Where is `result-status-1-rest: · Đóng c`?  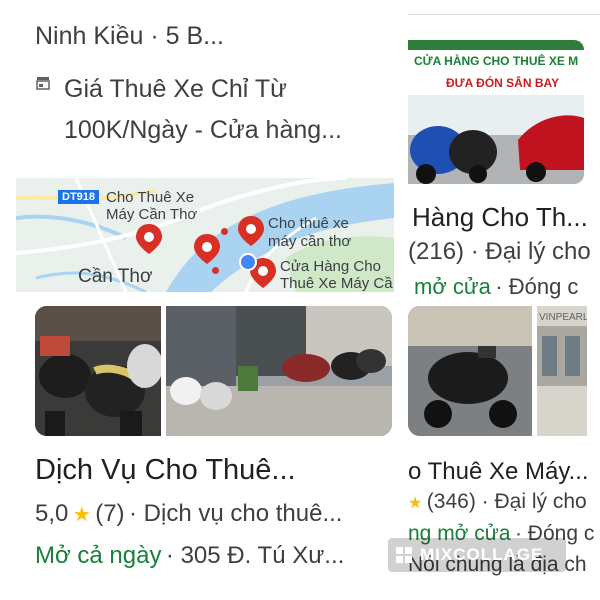 result-status-1-rest: · Đóng c is located at coordinates (537, 286).